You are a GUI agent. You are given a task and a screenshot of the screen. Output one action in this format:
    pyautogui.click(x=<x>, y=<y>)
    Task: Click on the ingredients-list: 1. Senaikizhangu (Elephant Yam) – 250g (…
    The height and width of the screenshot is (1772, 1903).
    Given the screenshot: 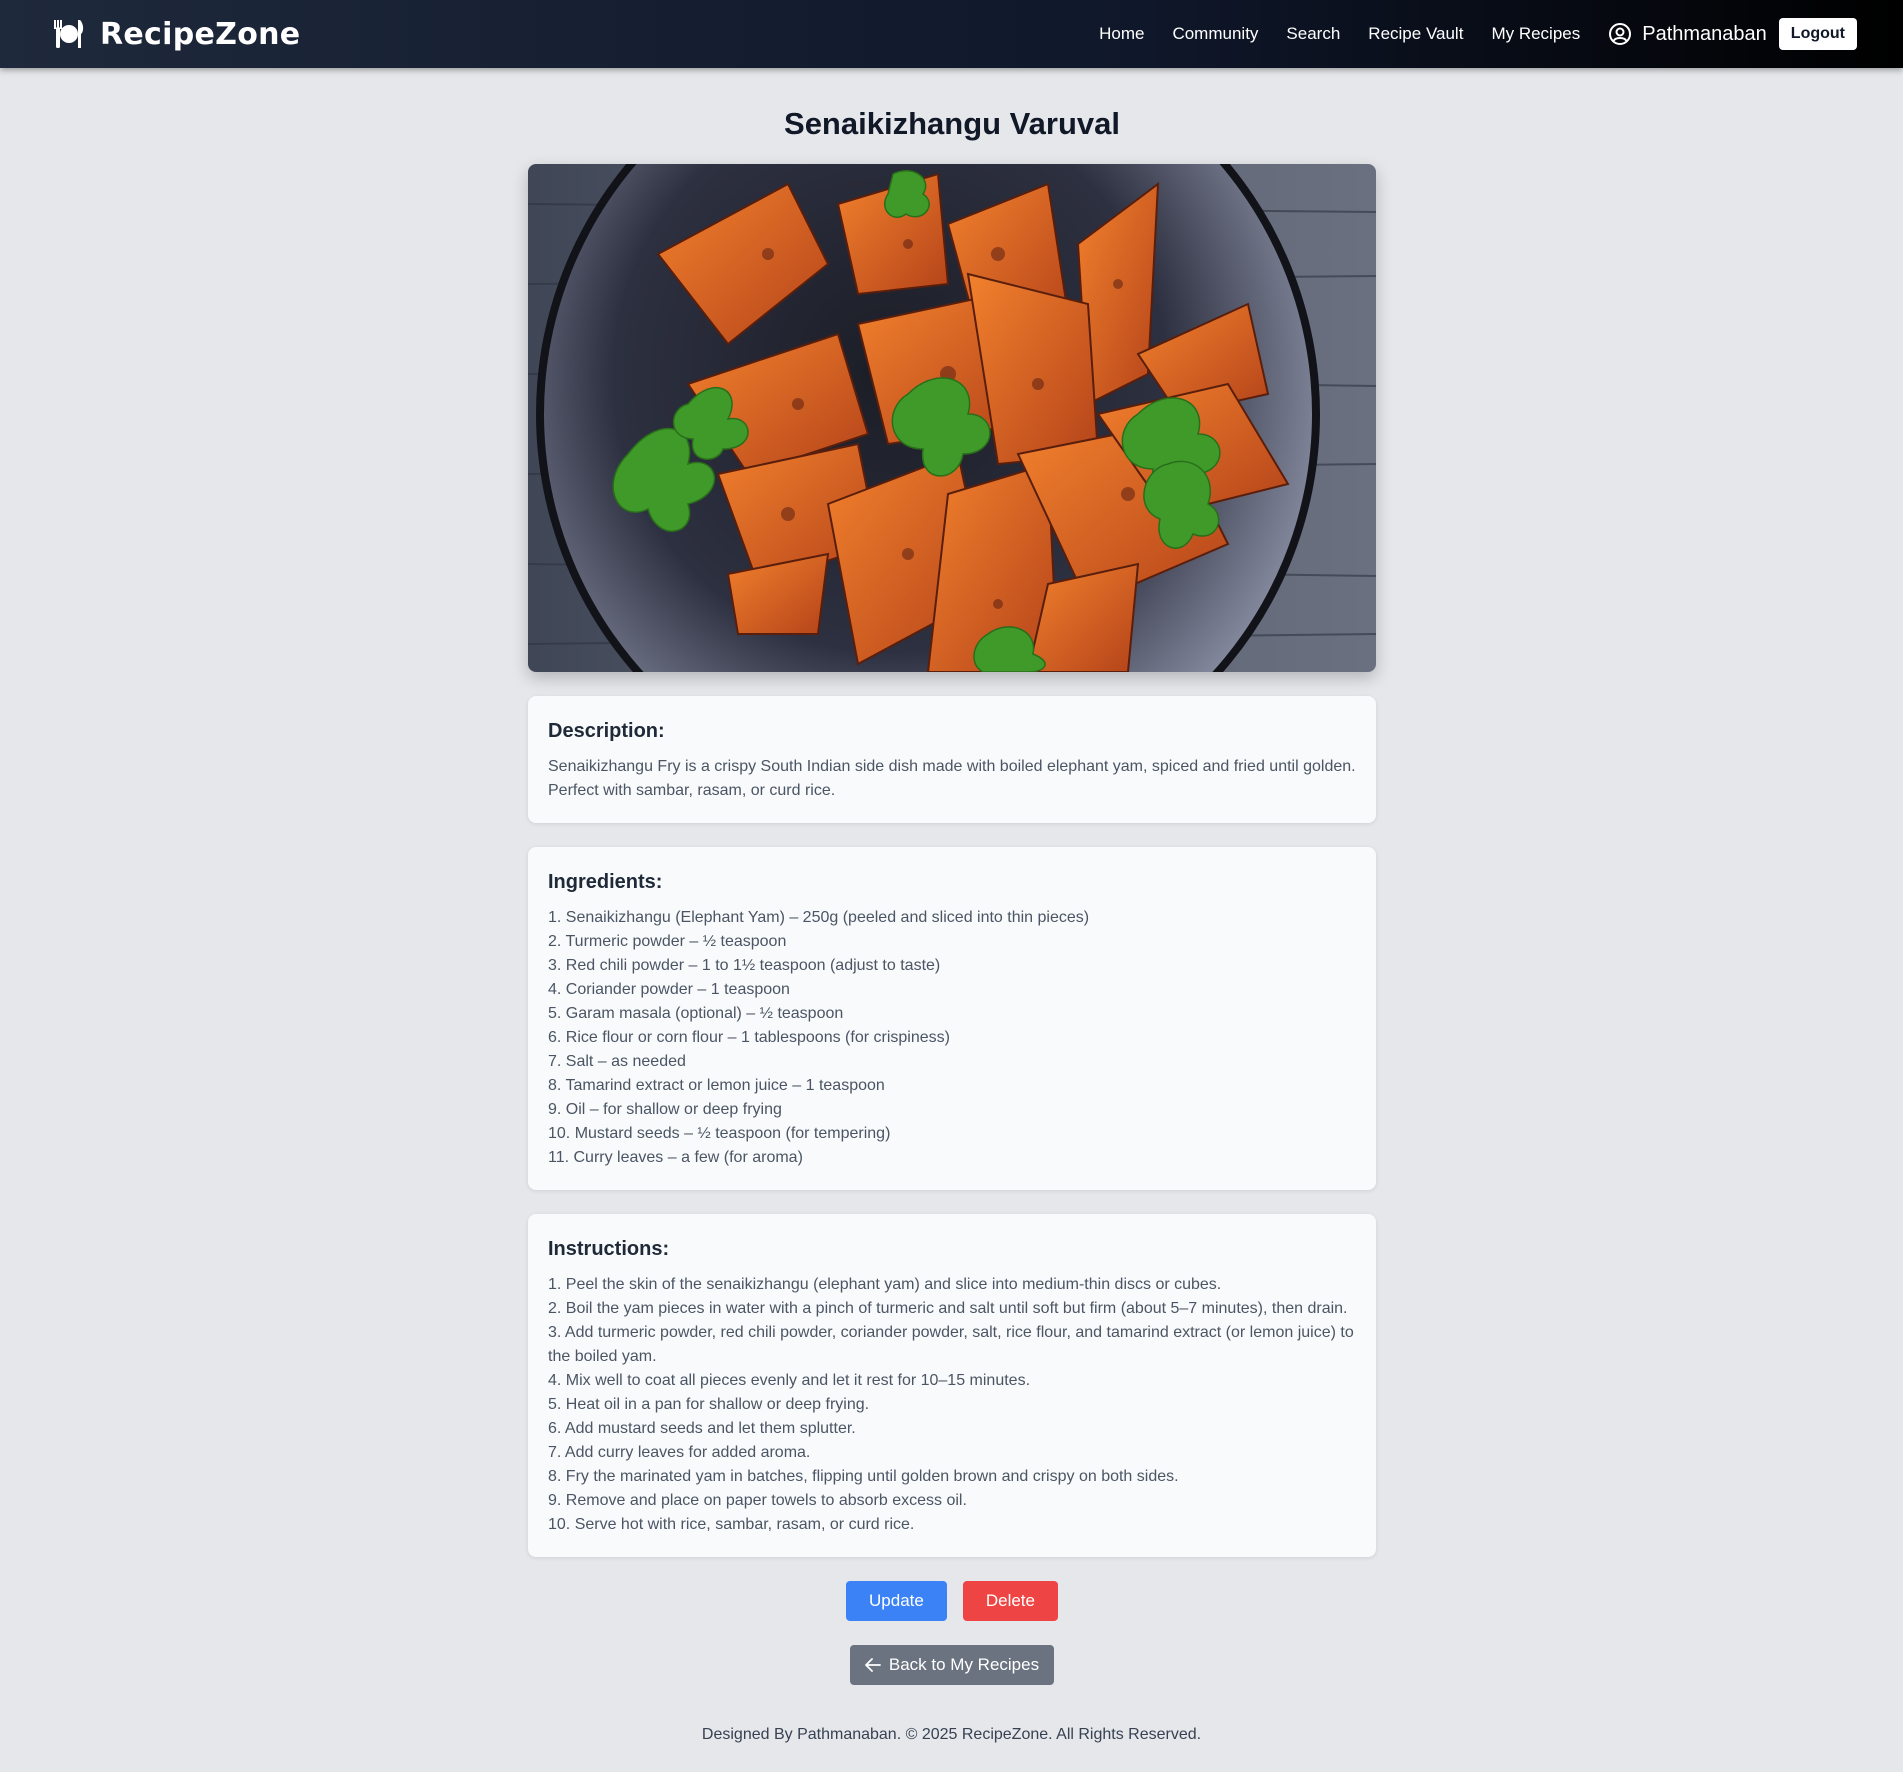 What is the action you would take?
    pyautogui.click(x=952, y=1038)
    